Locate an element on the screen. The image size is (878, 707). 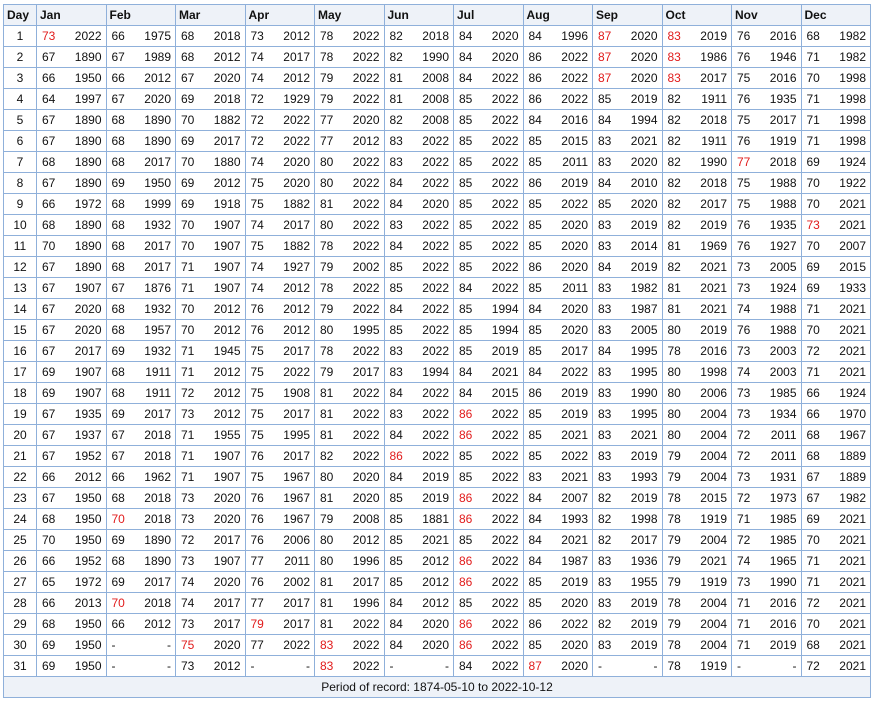
record-value: 80 is located at coordinates (327, 225).